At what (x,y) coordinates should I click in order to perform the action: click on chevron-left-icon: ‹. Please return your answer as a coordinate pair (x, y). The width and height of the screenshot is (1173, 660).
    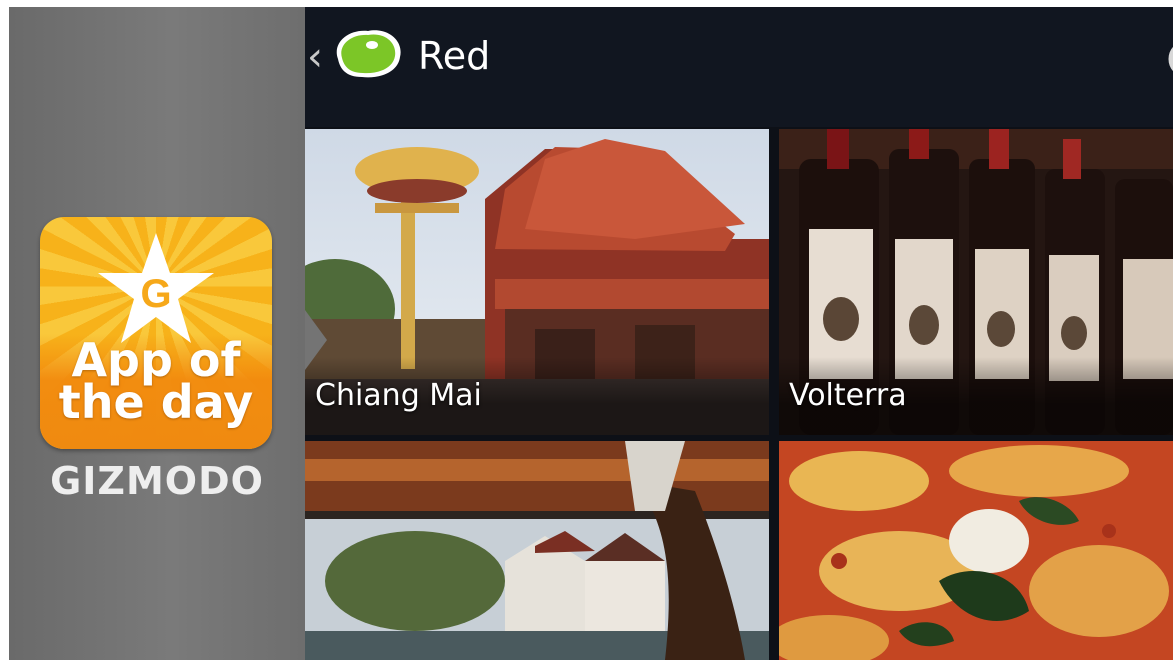
    Looking at the image, I should click on (315, 57).